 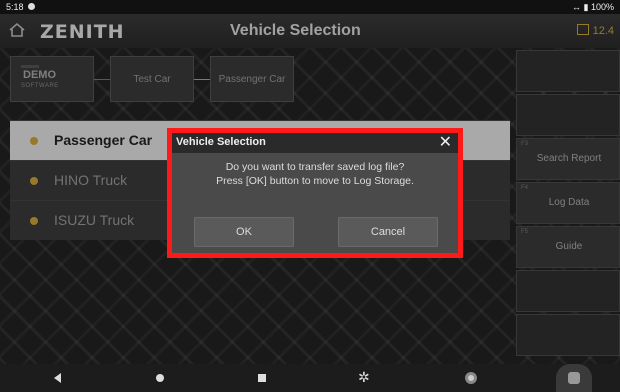 I want to click on status-bar: 5:18 ↔ ▮ 100%, so click(x=310, y=7).